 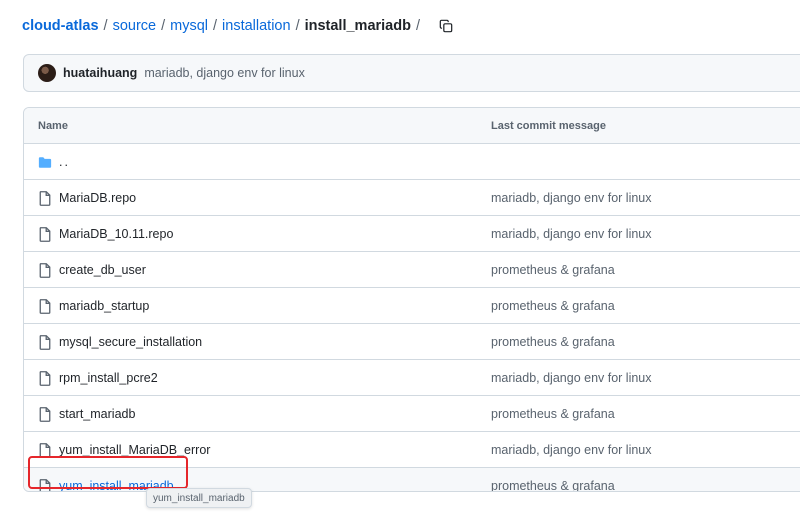 I want to click on table-row-start-mariadb: start_mariadb prometheus & grafana, so click(x=412, y=414).